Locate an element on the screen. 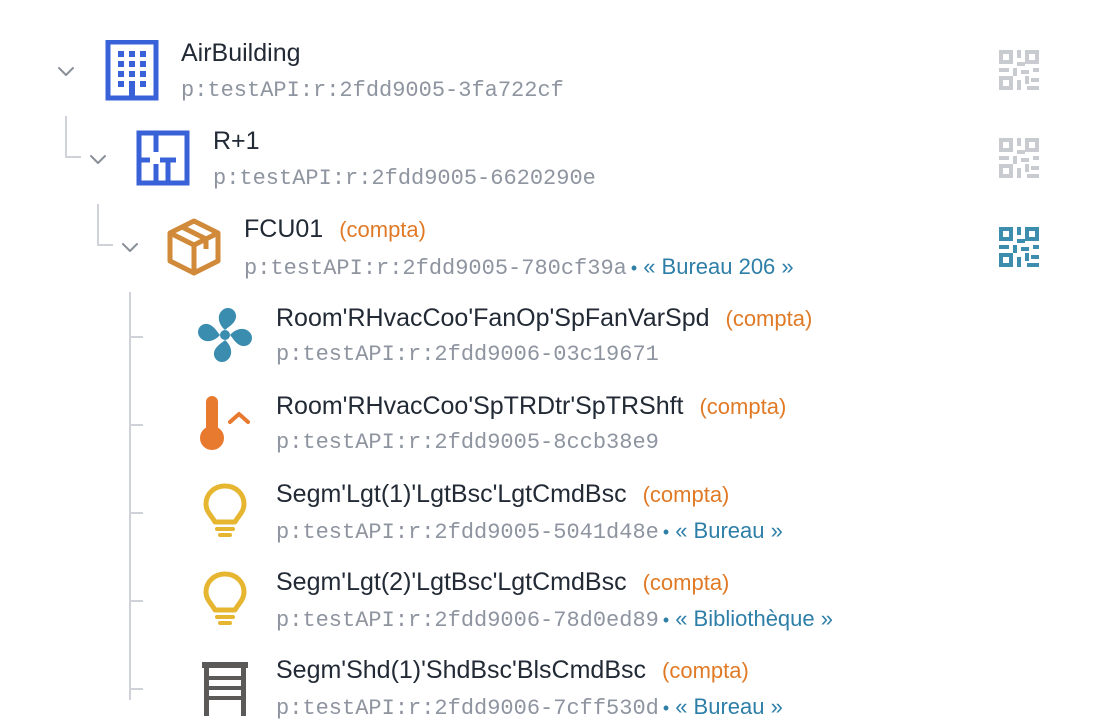 Image resolution: width=1120 pixels, height=723 pixels. node-ref: p:testAPI:r:2fdd9005-3fa722cf is located at coordinates (372, 90).